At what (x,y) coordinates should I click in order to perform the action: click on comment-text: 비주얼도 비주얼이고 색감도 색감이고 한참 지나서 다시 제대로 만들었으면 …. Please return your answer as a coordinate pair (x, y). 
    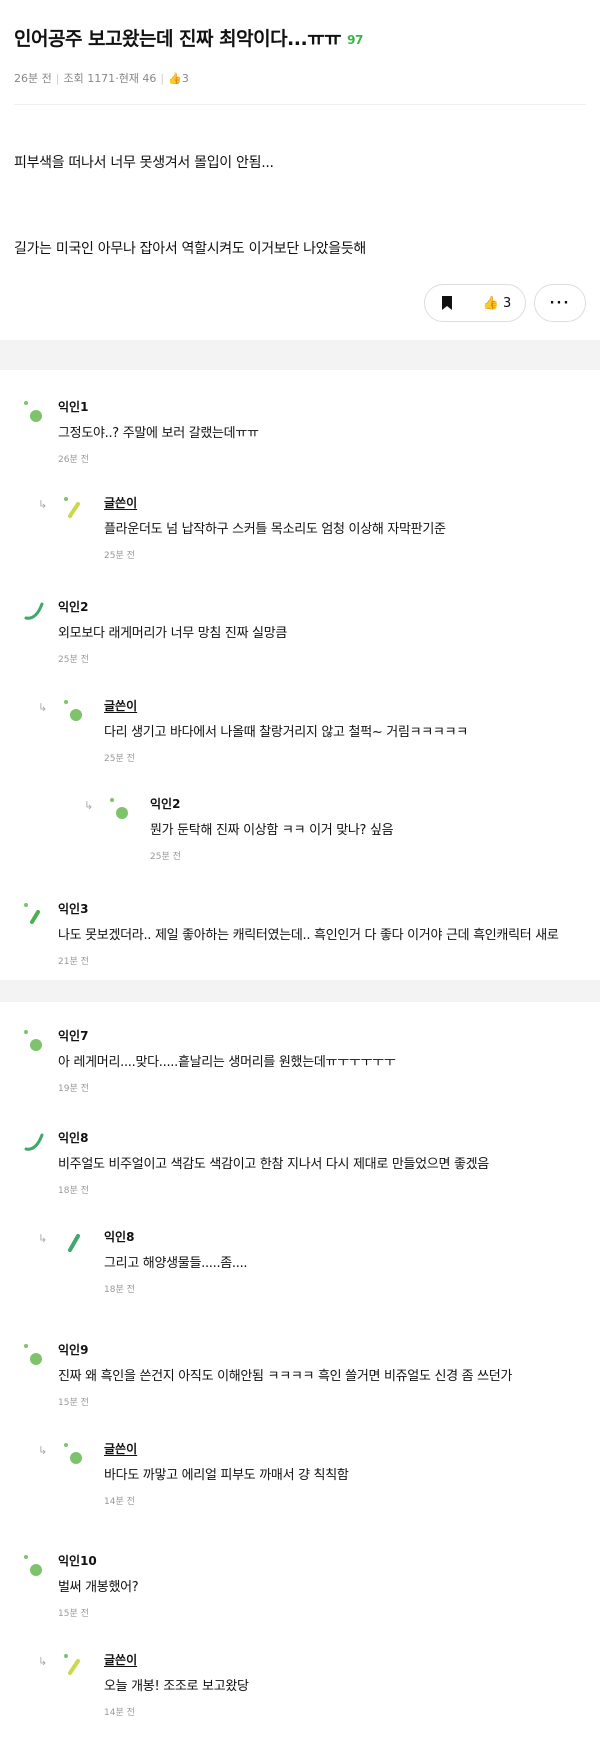
    Looking at the image, I should click on (273, 1164).